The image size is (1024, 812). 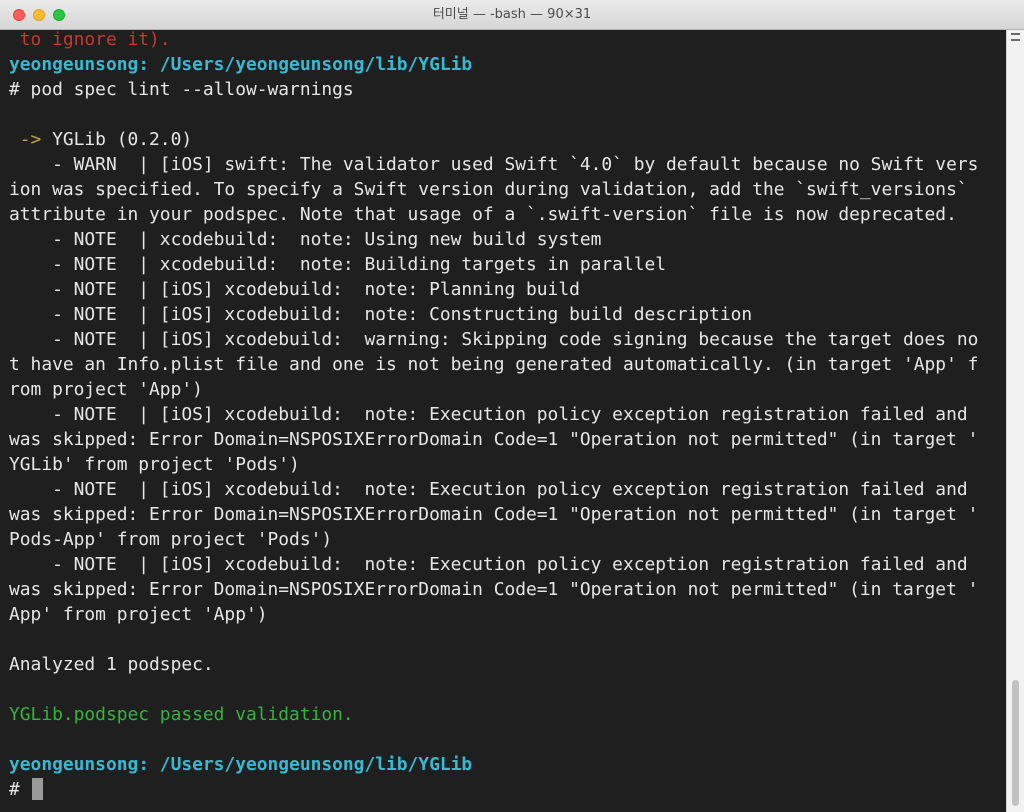 What do you see at coordinates (493, 714) in the screenshot?
I see `terminal-line: YGLib.podspec passed validation.` at bounding box center [493, 714].